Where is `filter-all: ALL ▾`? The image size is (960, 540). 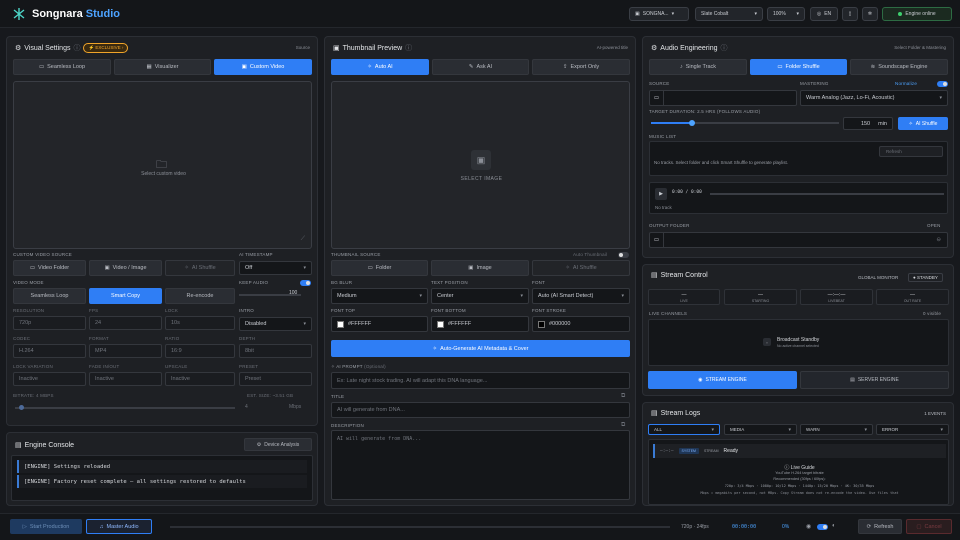
filter-all: ALL ▾ is located at coordinates (684, 429).